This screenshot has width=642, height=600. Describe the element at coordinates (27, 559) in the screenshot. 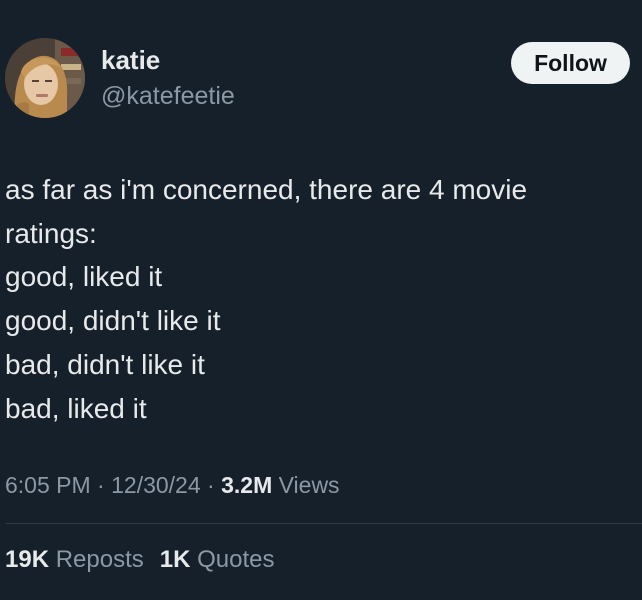

I see `reposts-count: 19K` at that location.